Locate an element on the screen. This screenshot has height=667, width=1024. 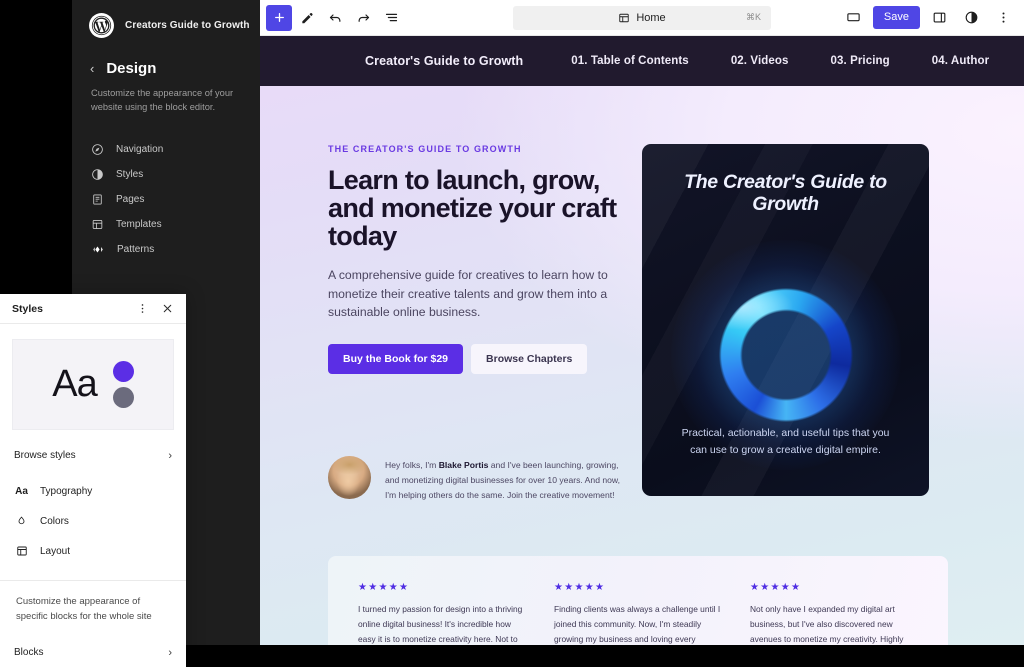
desktop-icon is located at coordinates (854, 17).